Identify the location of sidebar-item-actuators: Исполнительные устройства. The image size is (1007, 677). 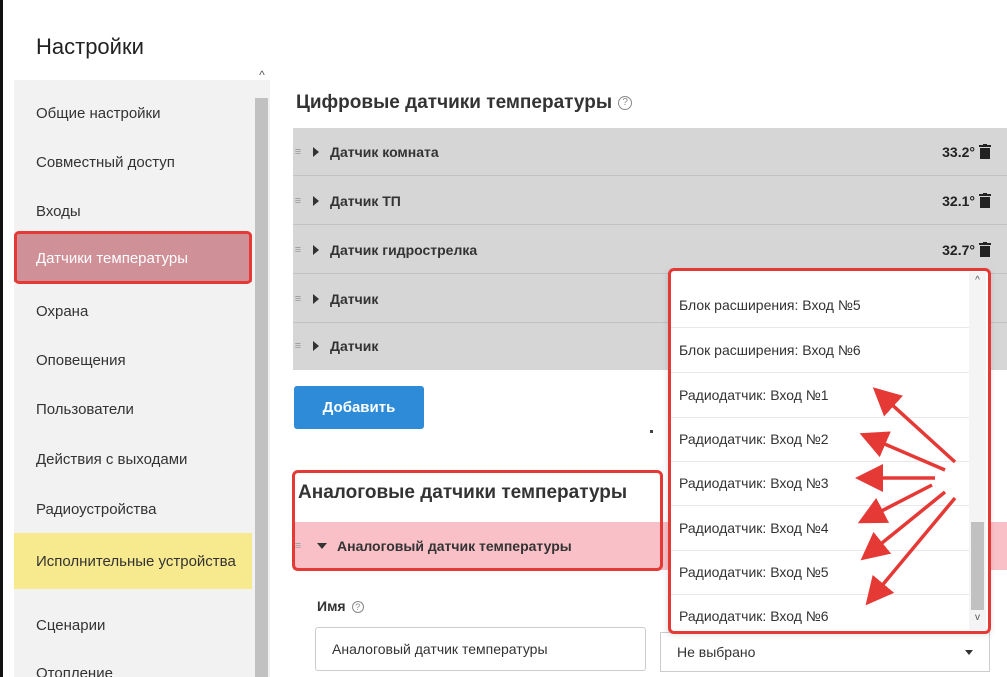
(133, 561).